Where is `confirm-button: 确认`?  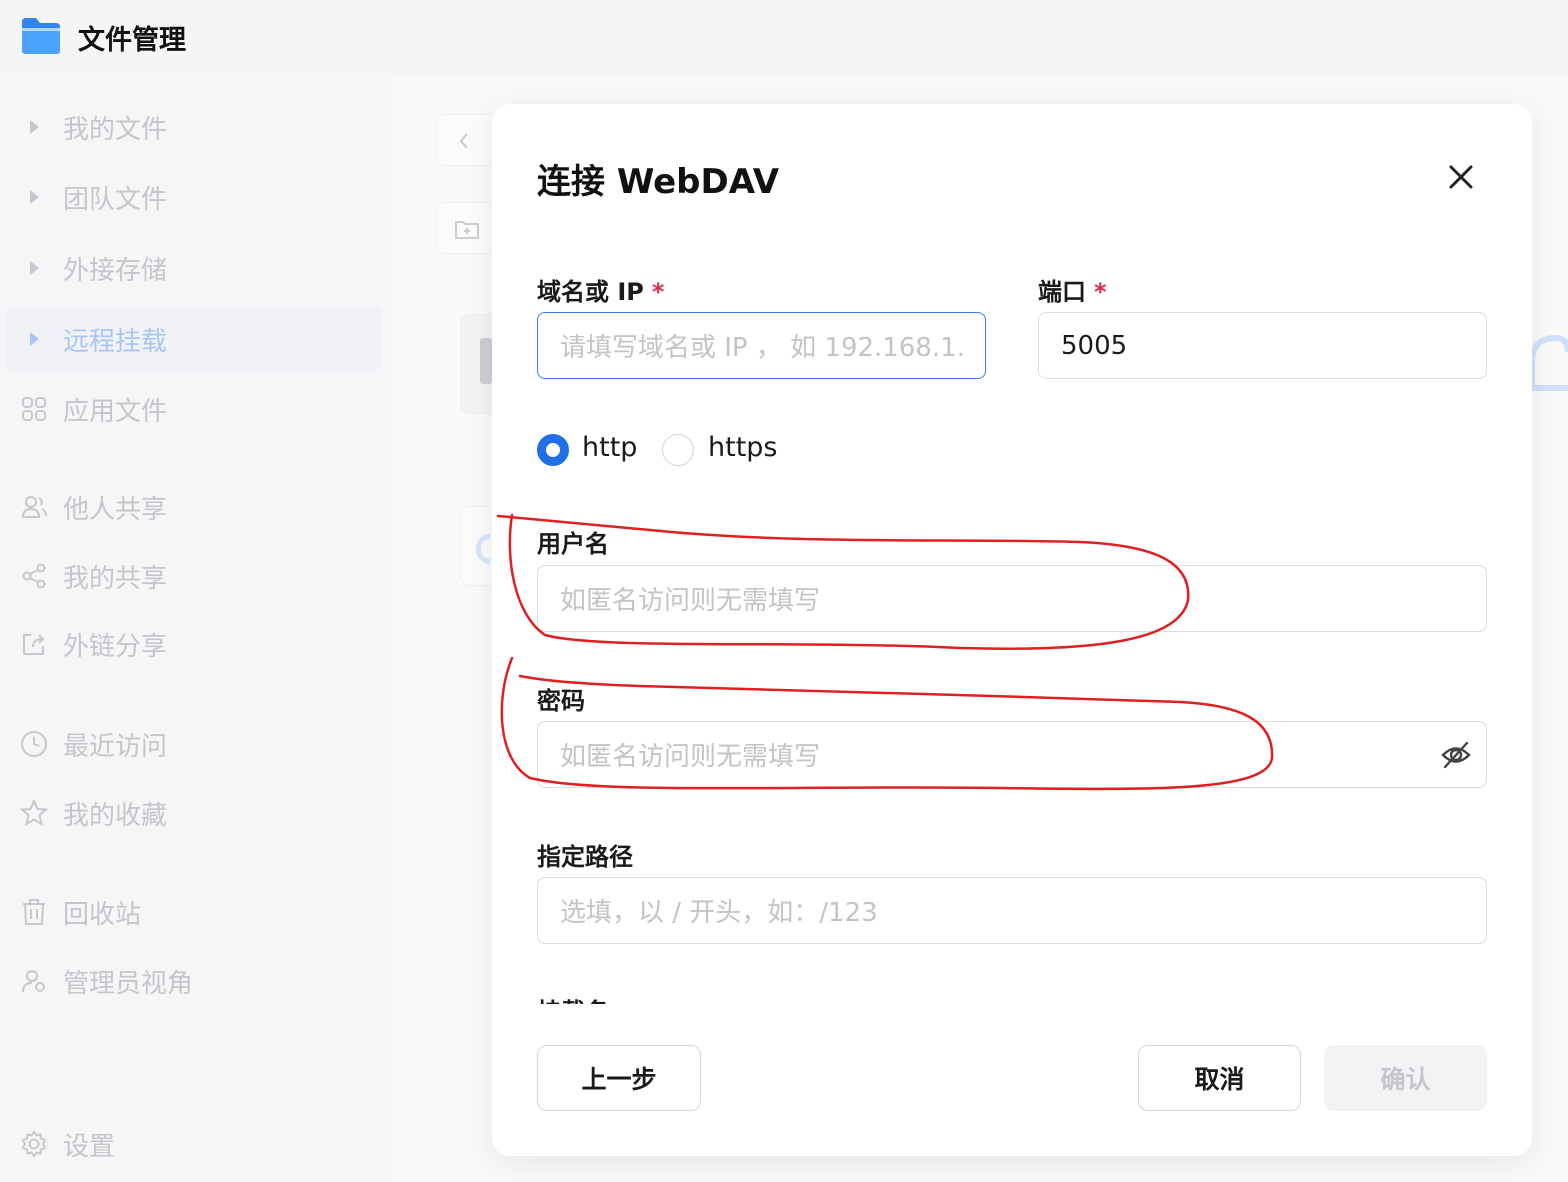 confirm-button: 确认 is located at coordinates (1405, 1078).